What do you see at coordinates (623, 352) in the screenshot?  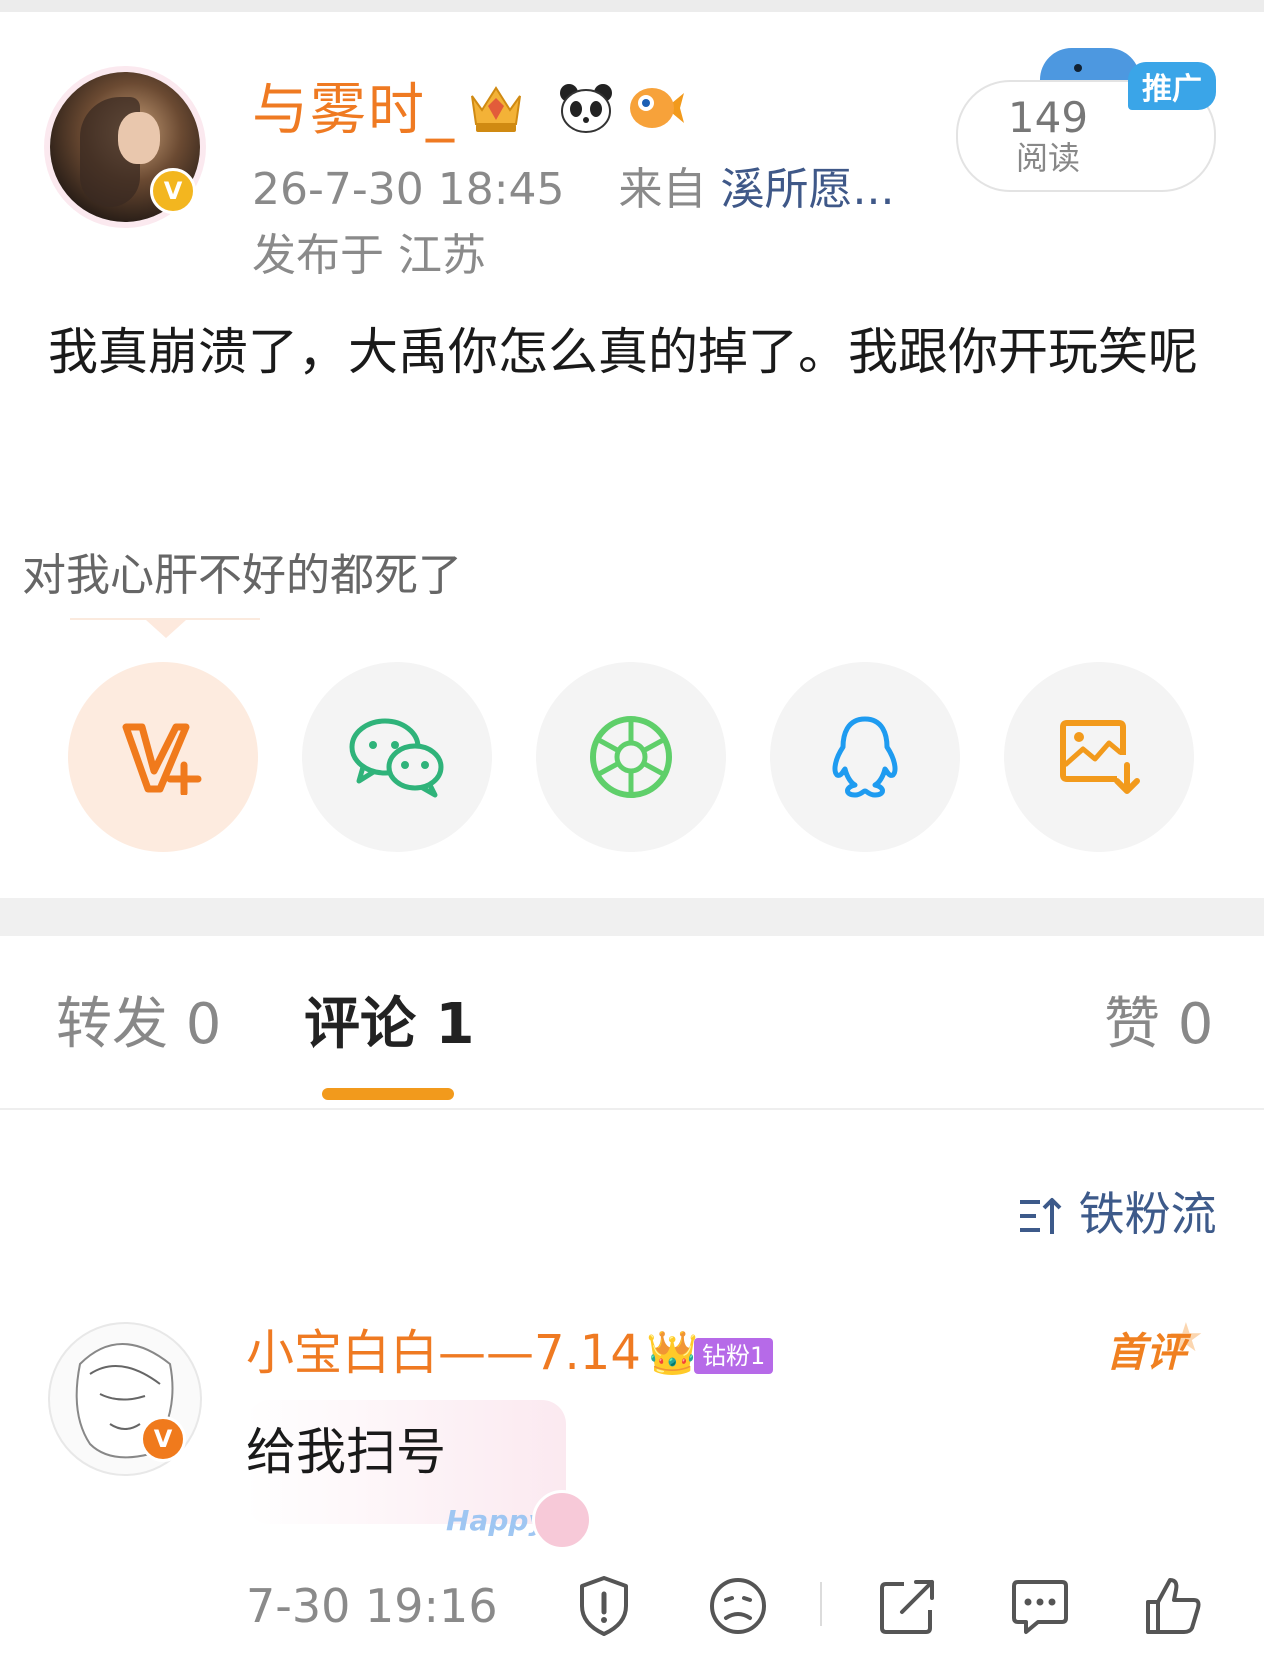 I see `post-text: 我真崩溃了，大禹你怎么真的掉了。我跟你开玩笑呢` at bounding box center [623, 352].